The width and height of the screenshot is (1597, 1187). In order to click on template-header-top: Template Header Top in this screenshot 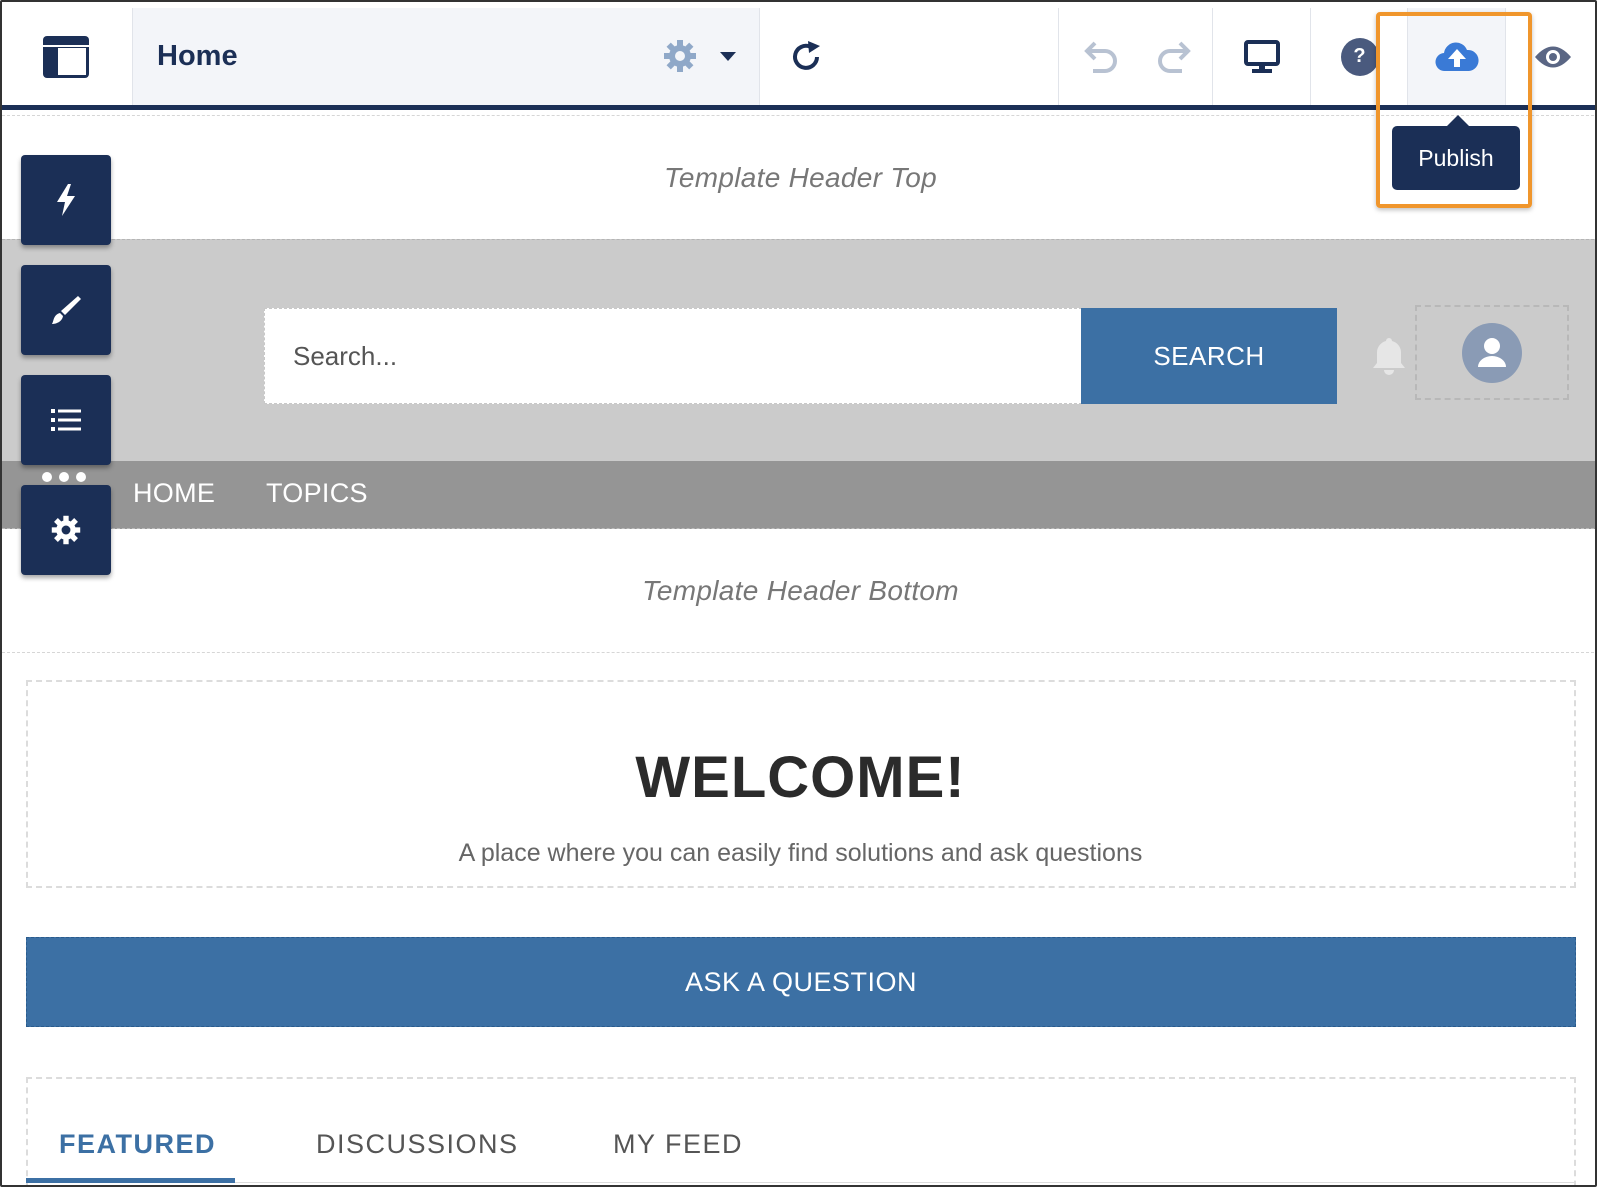, I will do `click(798, 177)`.